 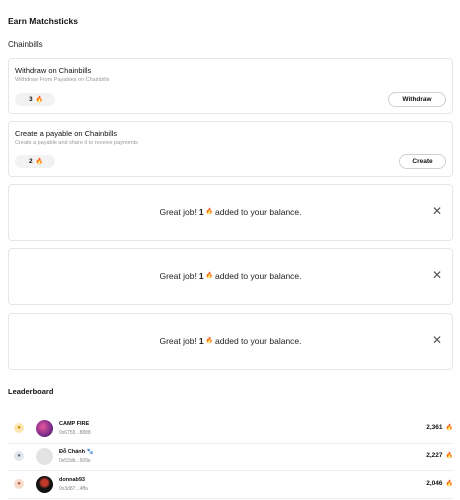 I want to click on withdraw-button: Withdraw, so click(x=417, y=99).